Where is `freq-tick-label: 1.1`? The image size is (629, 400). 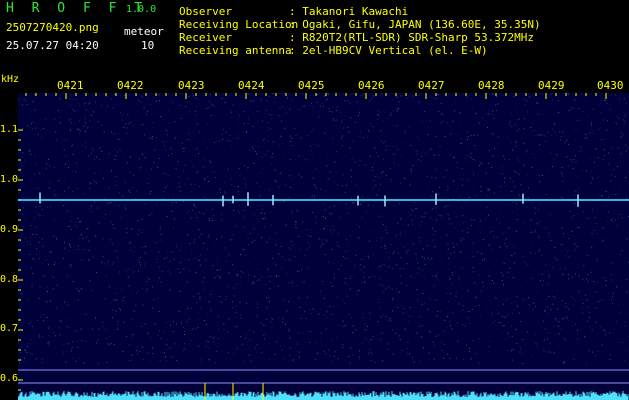 freq-tick-label: 1.1 is located at coordinates (9, 129).